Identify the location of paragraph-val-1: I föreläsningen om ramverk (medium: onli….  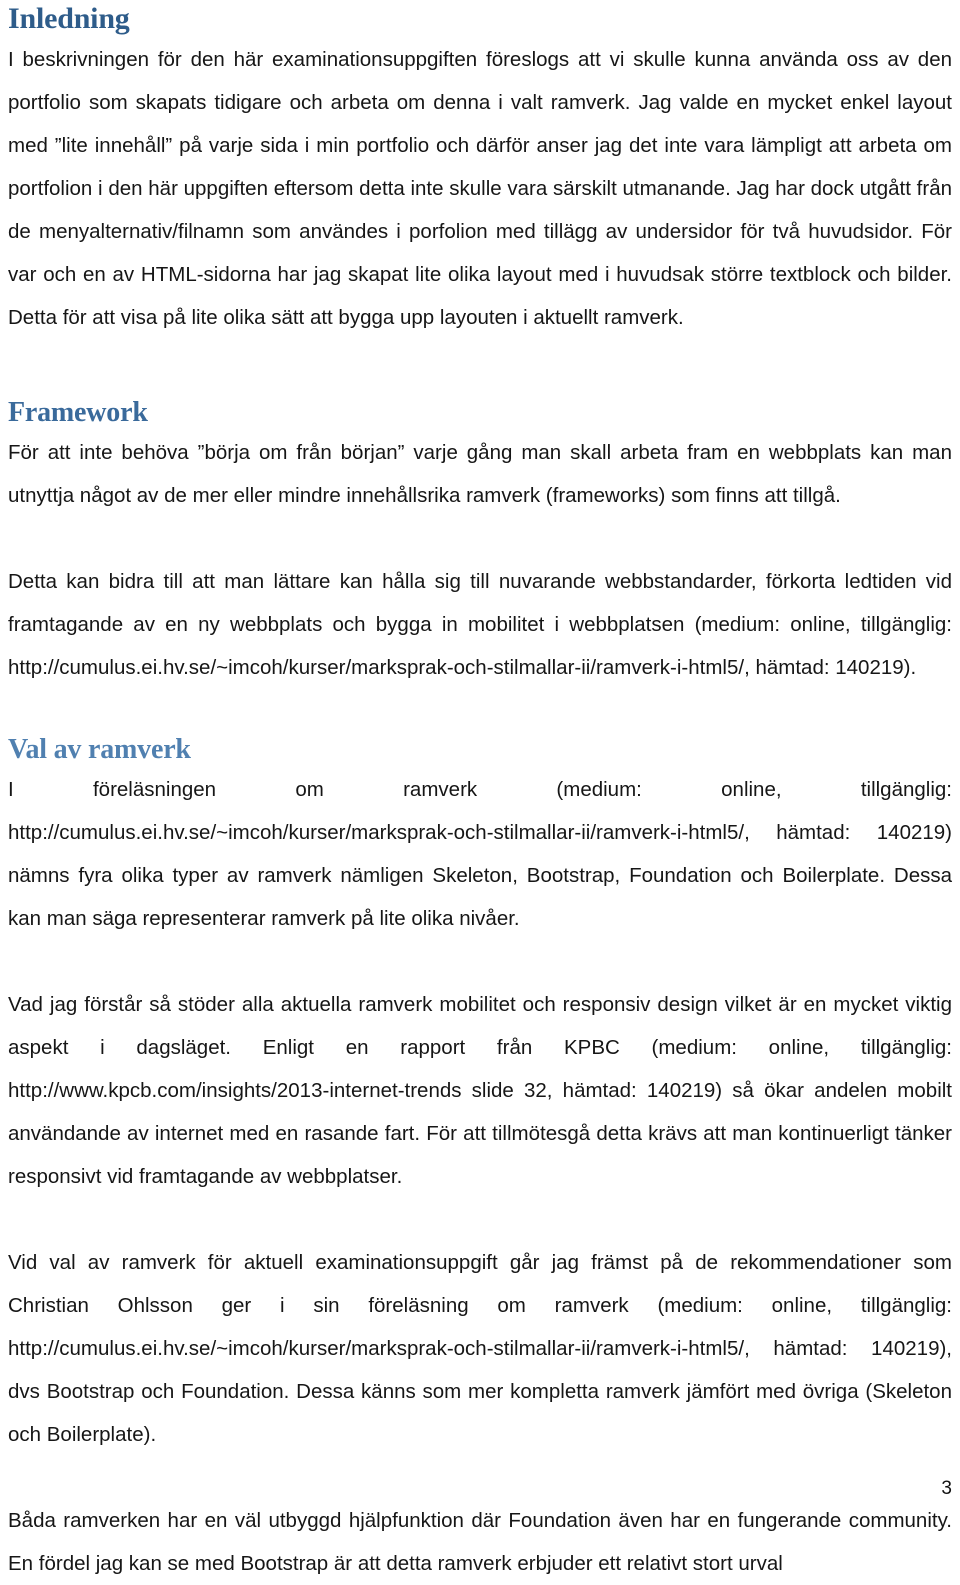
(480, 854).